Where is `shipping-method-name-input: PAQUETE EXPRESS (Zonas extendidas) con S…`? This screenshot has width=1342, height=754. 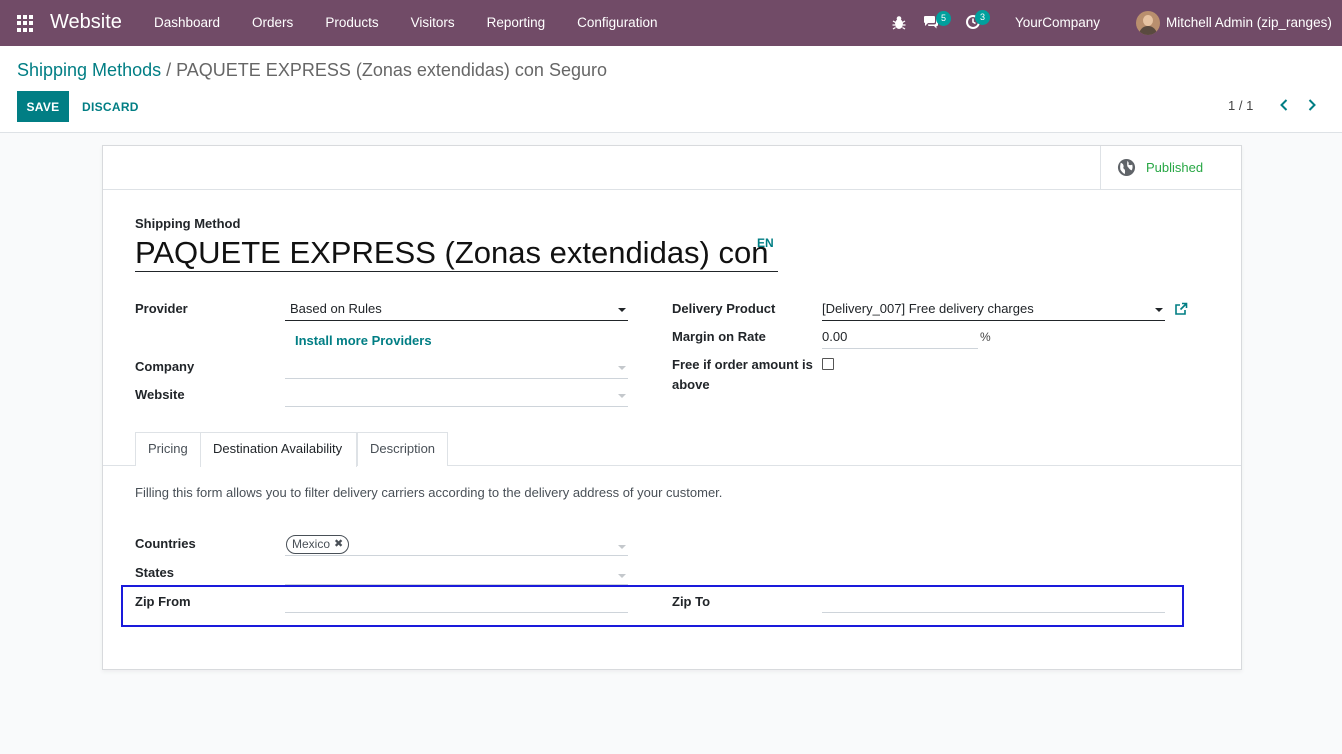 shipping-method-name-input: PAQUETE EXPRESS (Zonas extendidas) con S… is located at coordinates (456, 253).